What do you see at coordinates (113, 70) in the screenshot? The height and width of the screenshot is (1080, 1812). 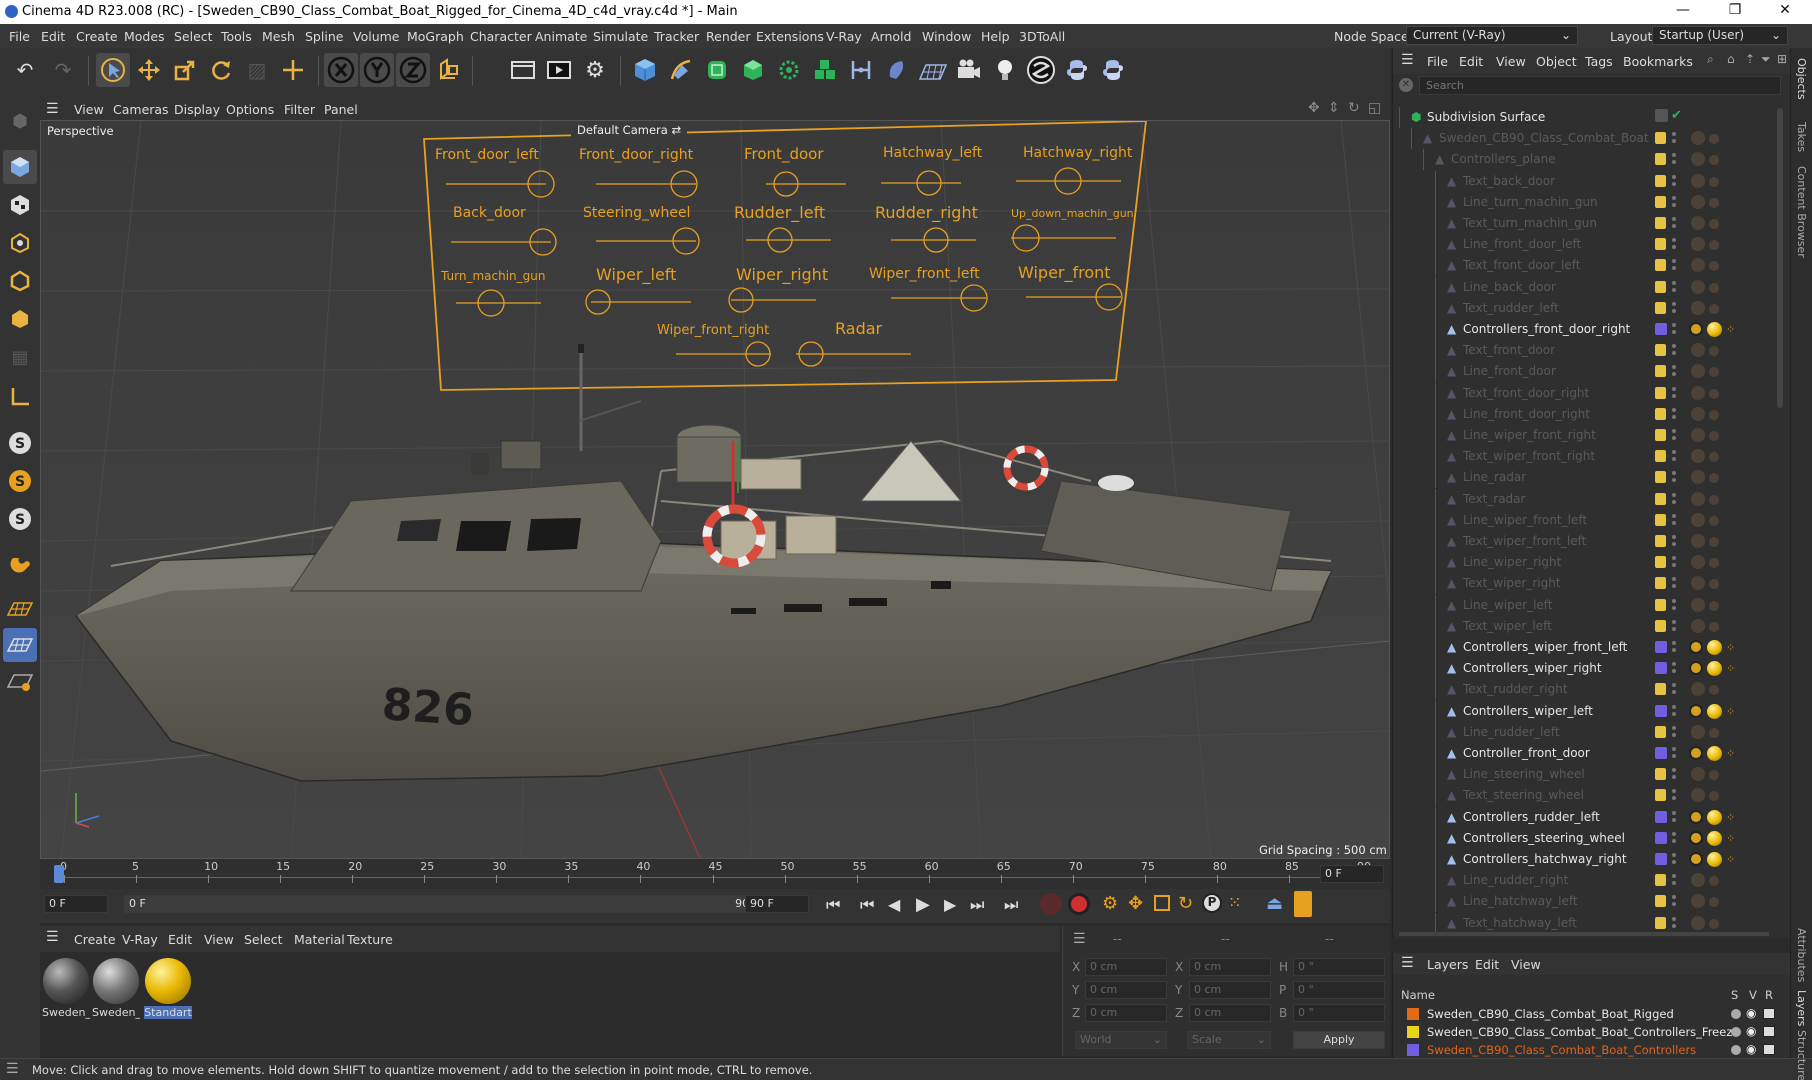 I see `select-icon` at bounding box center [113, 70].